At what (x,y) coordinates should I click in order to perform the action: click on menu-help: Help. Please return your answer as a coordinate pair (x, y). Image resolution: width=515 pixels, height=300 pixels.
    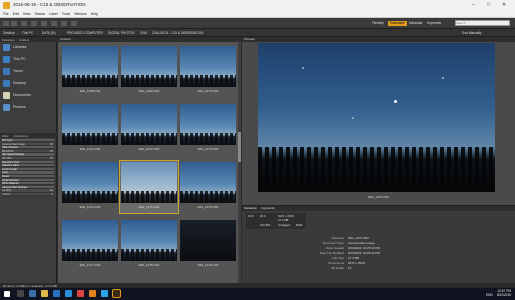
    Looking at the image, I should click on (94, 14).